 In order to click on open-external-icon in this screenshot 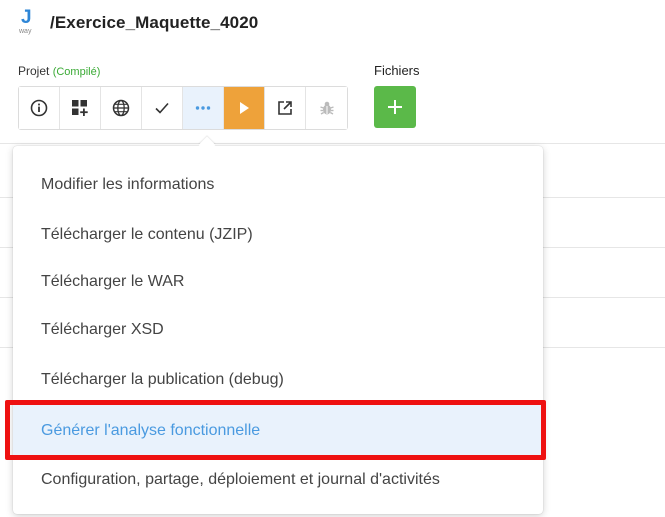, I will do `click(285, 108)`.